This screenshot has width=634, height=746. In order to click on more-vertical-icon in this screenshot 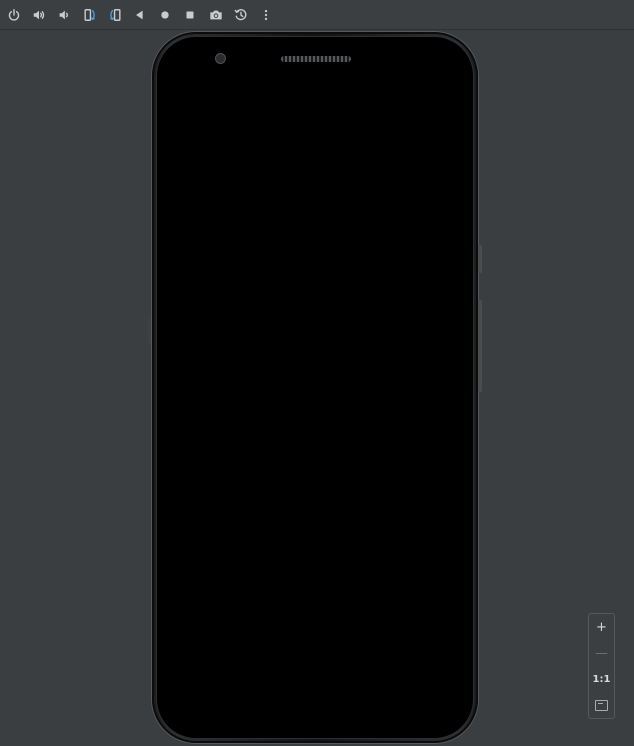, I will do `click(266, 14)`.